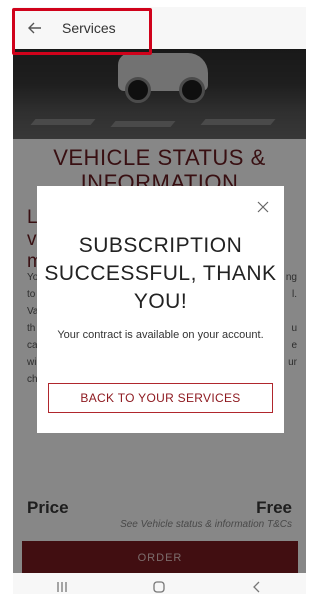 The width and height of the screenshot is (320, 594). I want to click on back-to-services-button: BACK TO YOUR SERVICES, so click(160, 398).